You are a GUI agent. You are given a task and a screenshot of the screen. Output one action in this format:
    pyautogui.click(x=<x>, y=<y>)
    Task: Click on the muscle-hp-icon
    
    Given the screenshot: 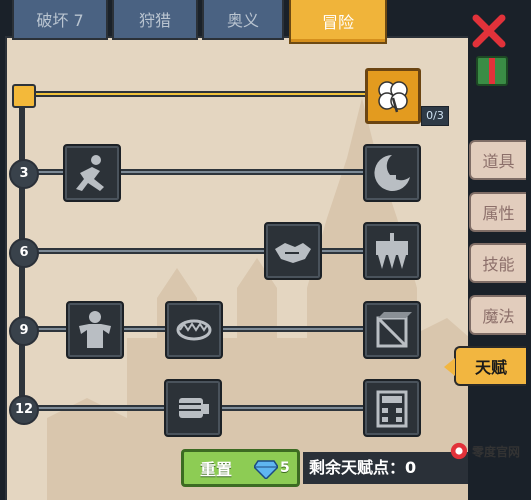 What is the action you would take?
    pyautogui.click(x=95, y=329)
    